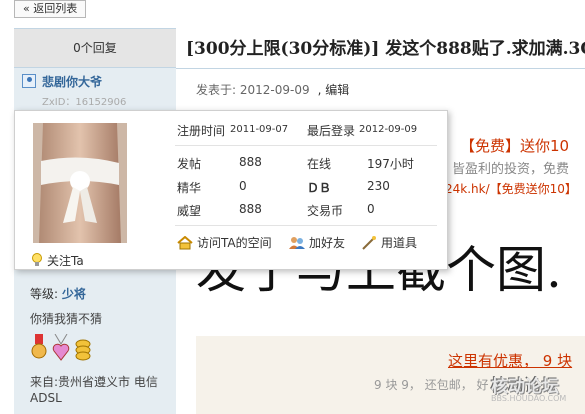  What do you see at coordinates (253, 90) in the screenshot?
I see `post-date: 发表于: 2012-09-09` at bounding box center [253, 90].